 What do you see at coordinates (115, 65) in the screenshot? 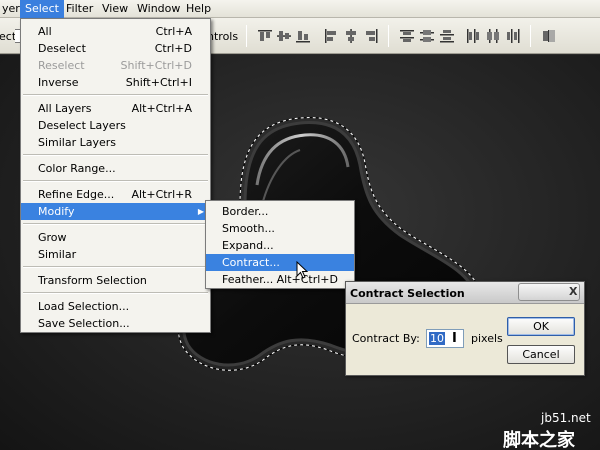
I see `menu-item-reselect: Reselect Shift+Ctrl+D` at bounding box center [115, 65].